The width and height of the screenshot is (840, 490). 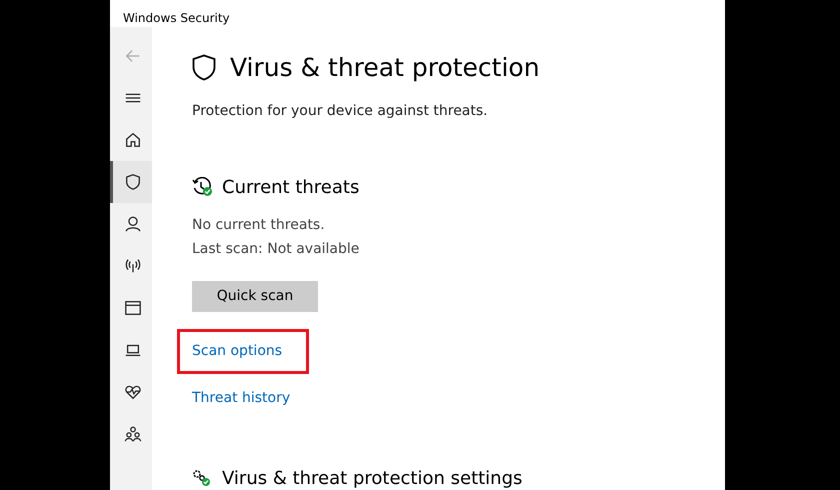 I want to click on wireless-icon, so click(x=133, y=266).